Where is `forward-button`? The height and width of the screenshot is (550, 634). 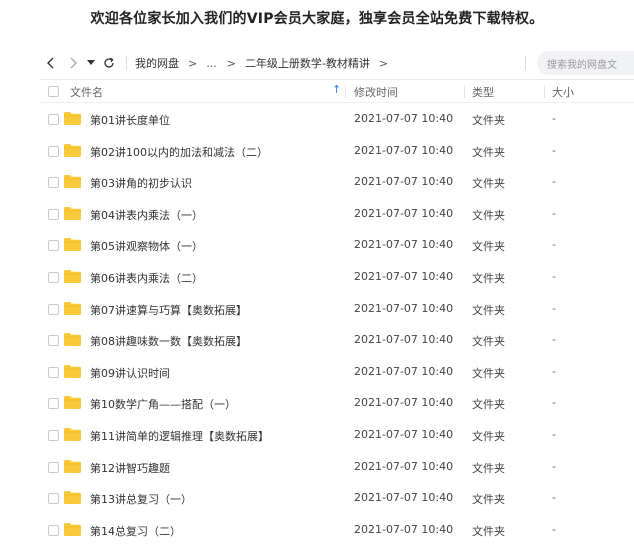
forward-button is located at coordinates (73, 63).